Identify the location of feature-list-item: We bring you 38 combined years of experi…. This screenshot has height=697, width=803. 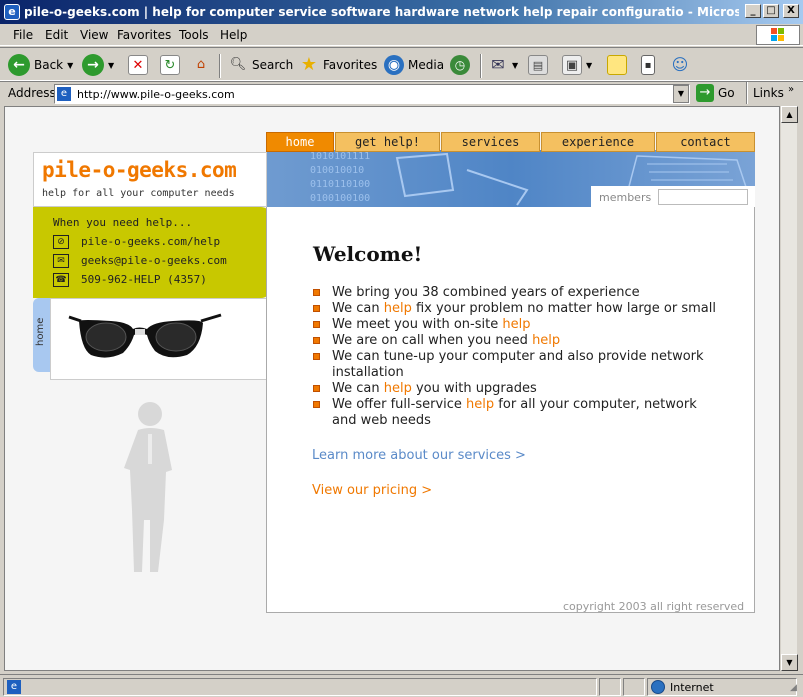
(523, 293).